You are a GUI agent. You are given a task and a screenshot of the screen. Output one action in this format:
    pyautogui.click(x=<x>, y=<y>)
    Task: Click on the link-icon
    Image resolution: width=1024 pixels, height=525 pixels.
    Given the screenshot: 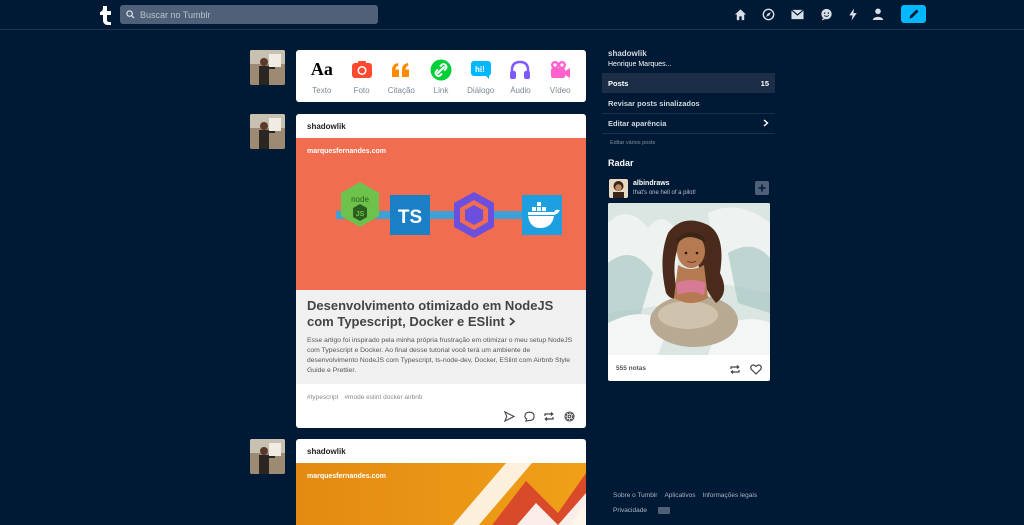 What is the action you would take?
    pyautogui.click(x=441, y=69)
    